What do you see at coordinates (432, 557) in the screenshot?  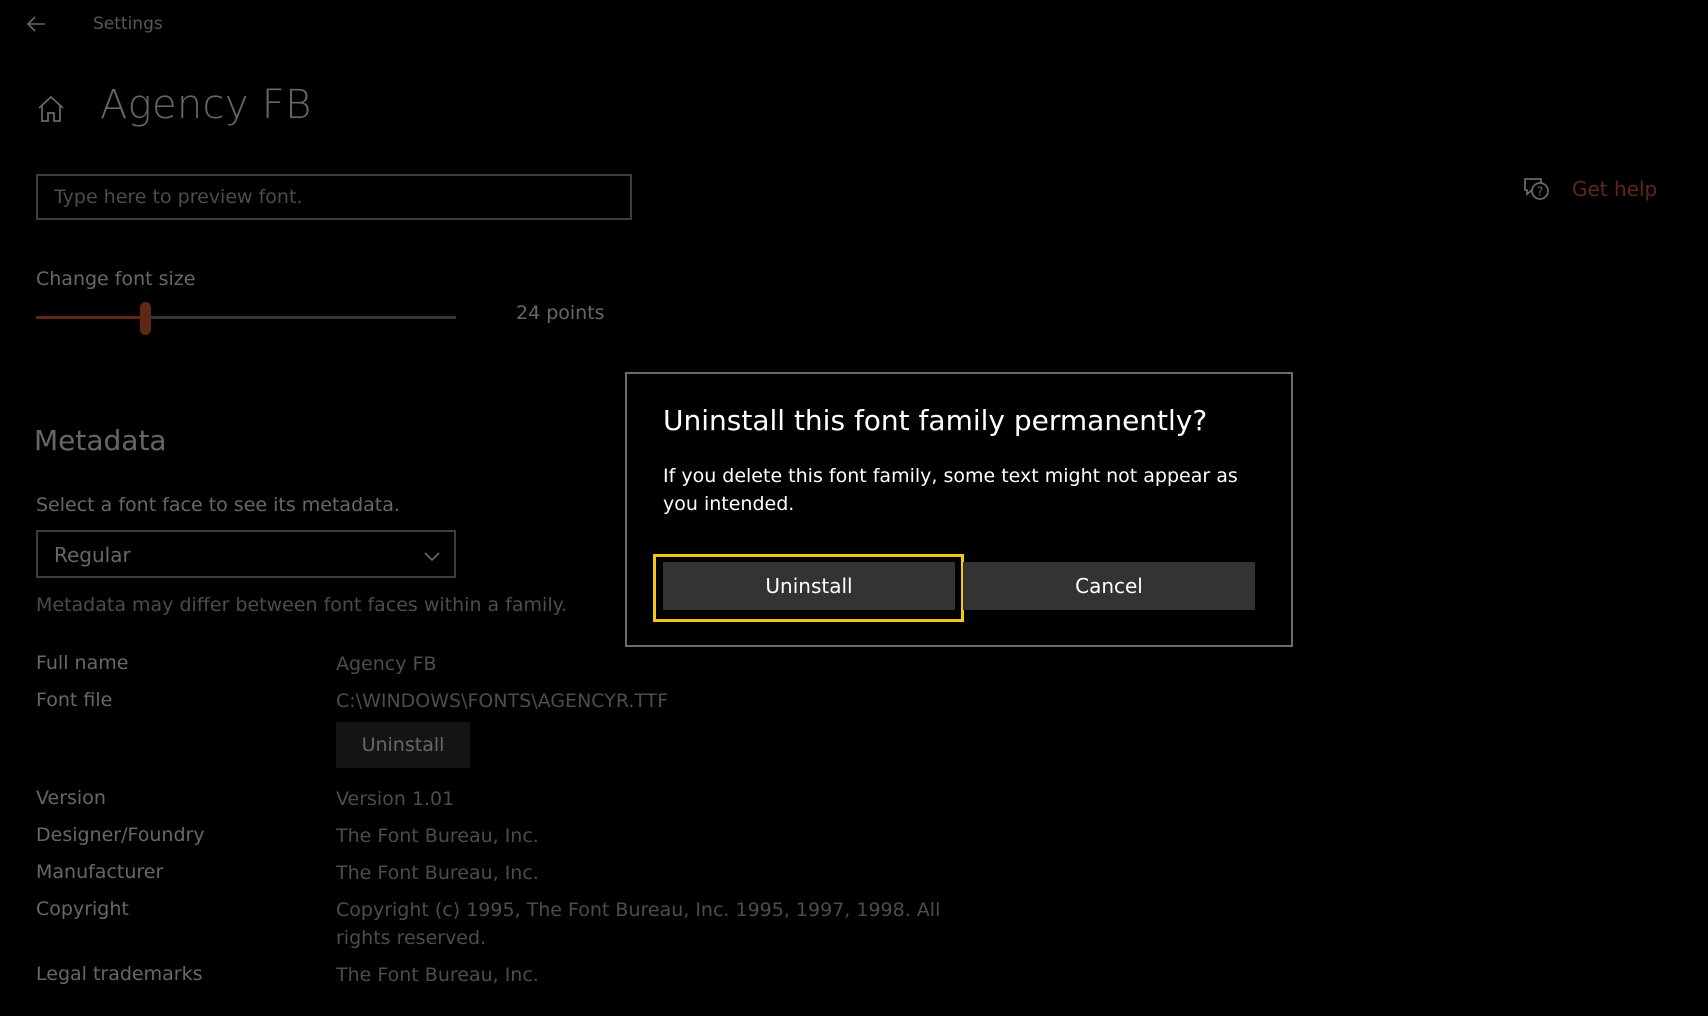 I see `chevron-down-icon` at bounding box center [432, 557].